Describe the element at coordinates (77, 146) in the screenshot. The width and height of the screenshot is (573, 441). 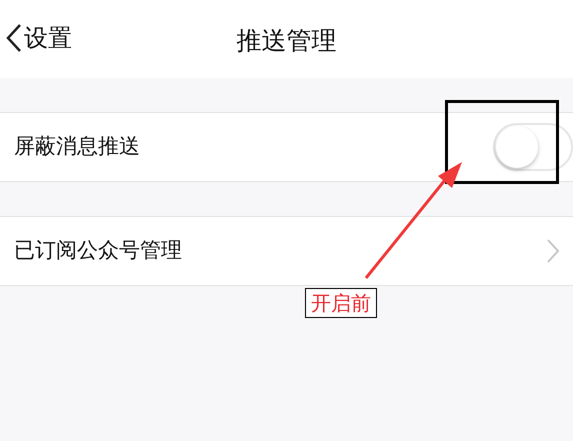
I see `row-label: 屏蔽消息推送` at that location.